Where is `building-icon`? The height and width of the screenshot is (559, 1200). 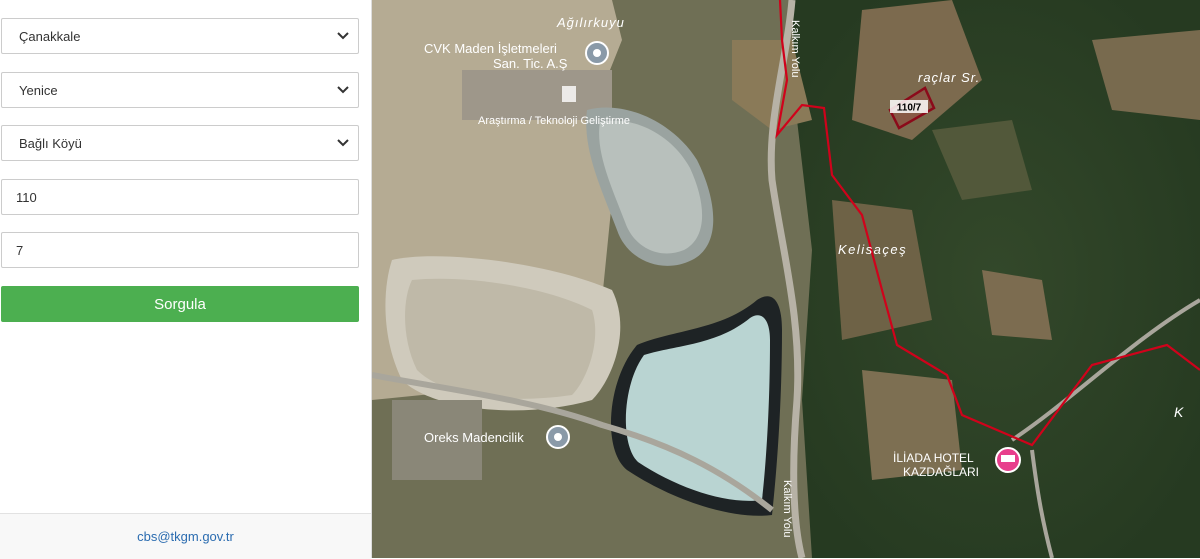 building-icon is located at coordinates (569, 94).